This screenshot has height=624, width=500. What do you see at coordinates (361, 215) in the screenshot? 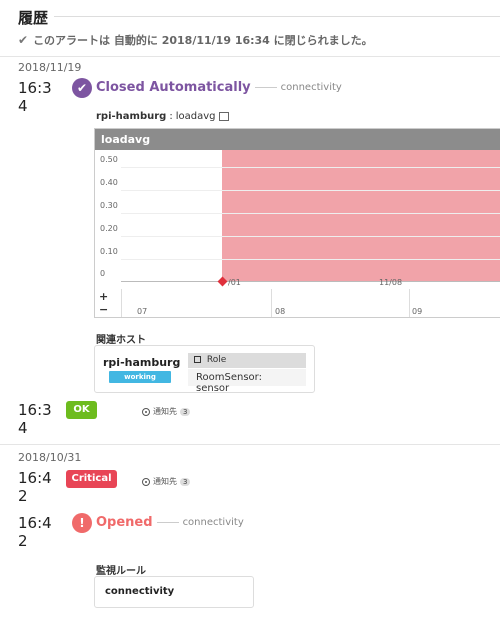
I see `alert-period-band` at bounding box center [361, 215].